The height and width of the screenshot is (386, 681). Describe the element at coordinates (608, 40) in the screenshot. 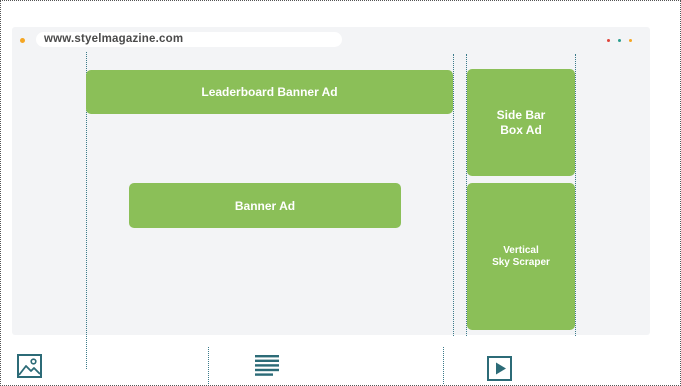

I see `window-dot-red` at that location.